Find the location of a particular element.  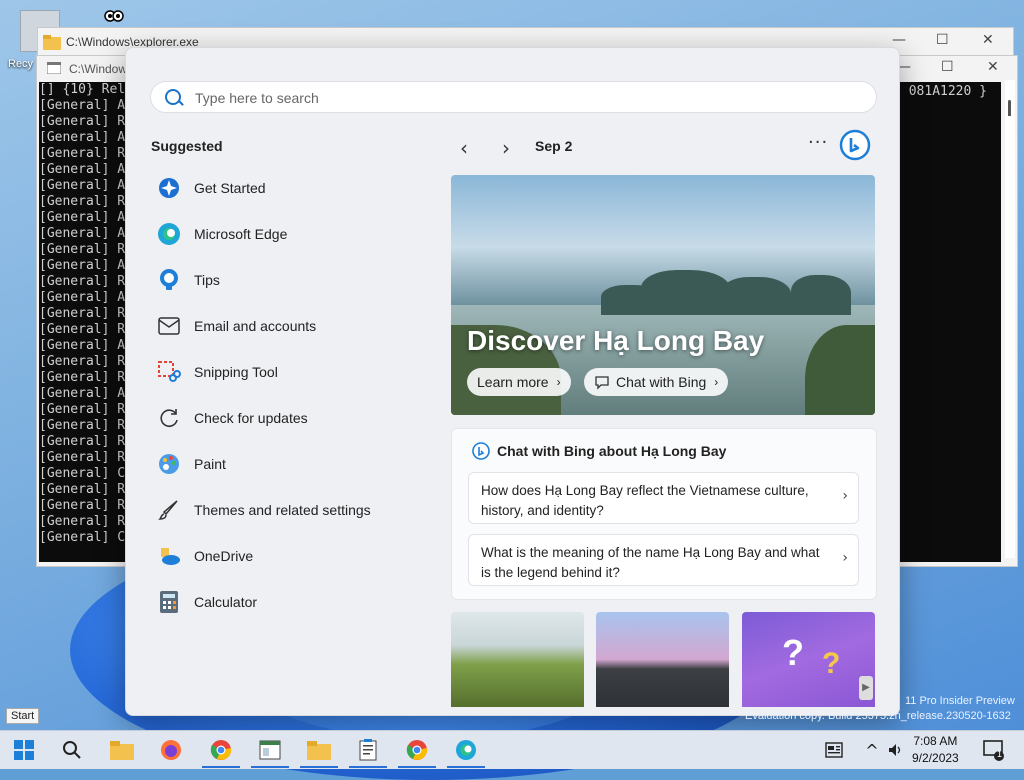

suggested-item-calculator: Calculator is located at coordinates (286, 602).